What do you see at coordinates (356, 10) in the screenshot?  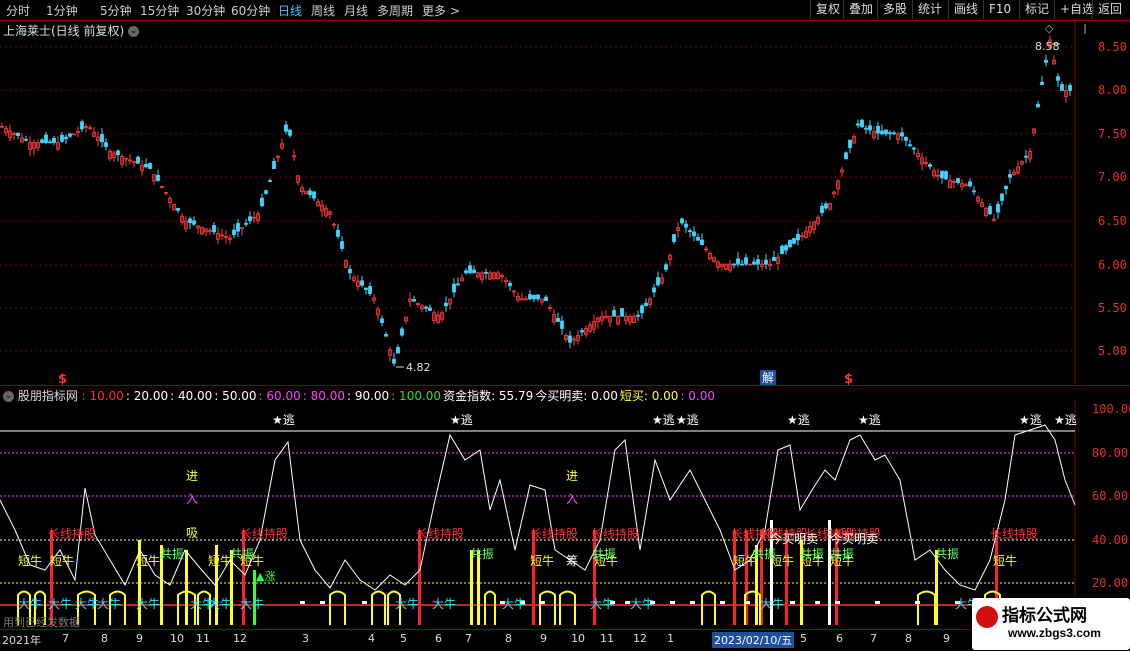 I see `period-monthly: 月线` at bounding box center [356, 10].